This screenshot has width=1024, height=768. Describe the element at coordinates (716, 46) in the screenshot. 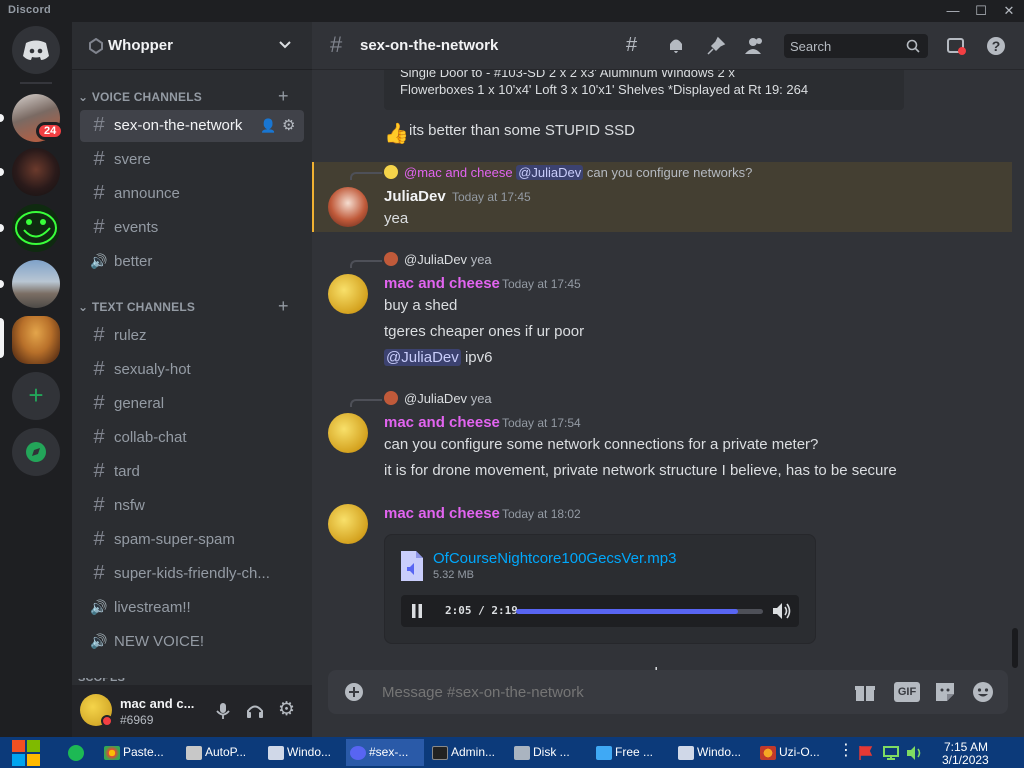

I see `pin-icon` at that location.